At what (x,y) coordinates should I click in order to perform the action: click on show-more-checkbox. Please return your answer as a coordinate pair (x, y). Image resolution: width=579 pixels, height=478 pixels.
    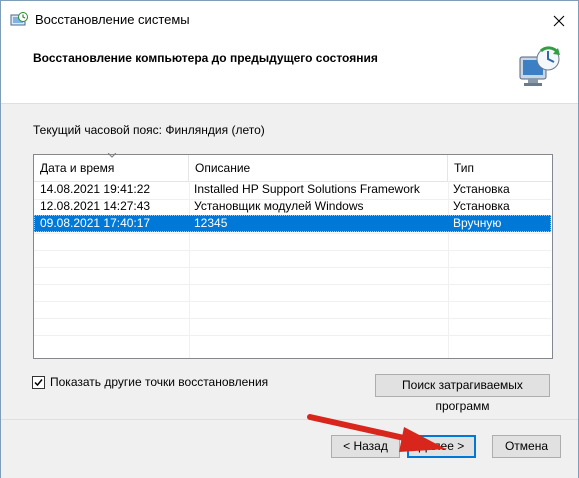
    Looking at the image, I should click on (38, 382).